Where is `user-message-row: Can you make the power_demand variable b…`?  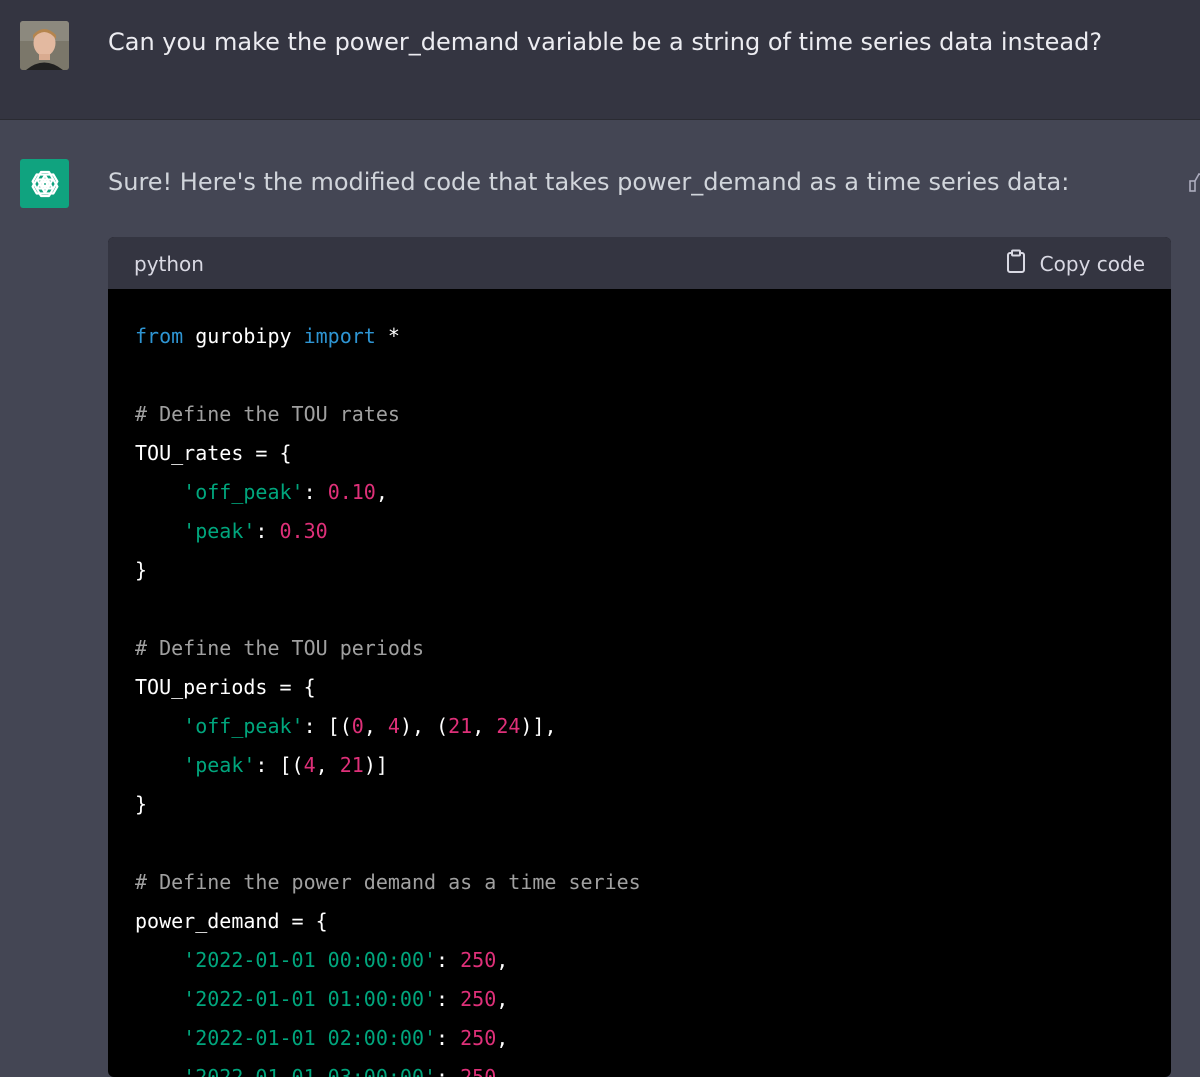
user-message-row: Can you make the power_demand variable b… is located at coordinates (600, 60).